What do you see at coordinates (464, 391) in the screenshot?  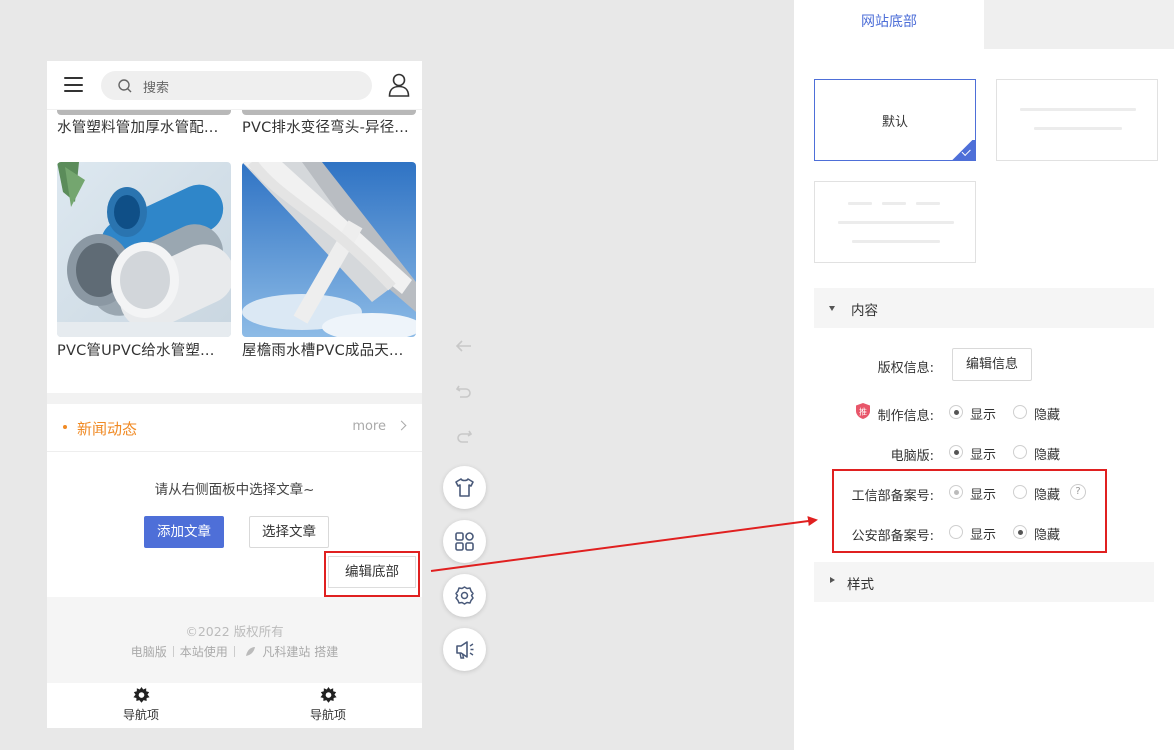 I see `undo-icon` at bounding box center [464, 391].